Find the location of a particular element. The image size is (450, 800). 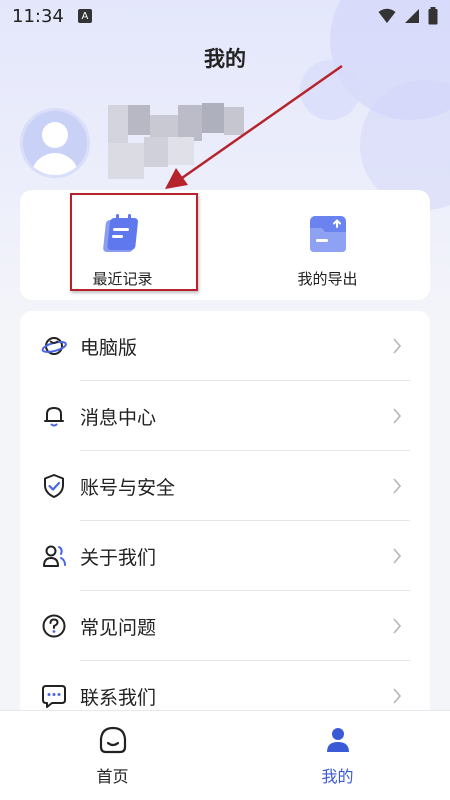

menu-item-about-us: 关于我们 is located at coordinates (225, 556).